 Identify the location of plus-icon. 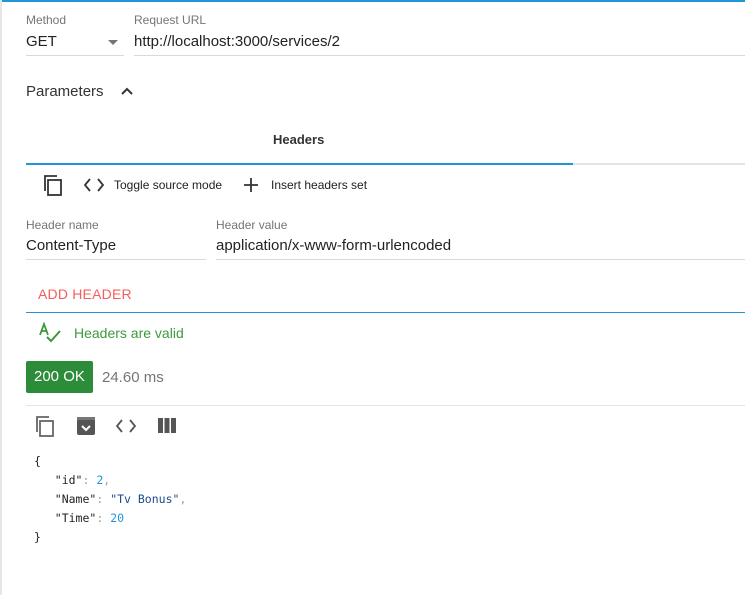
(251, 185).